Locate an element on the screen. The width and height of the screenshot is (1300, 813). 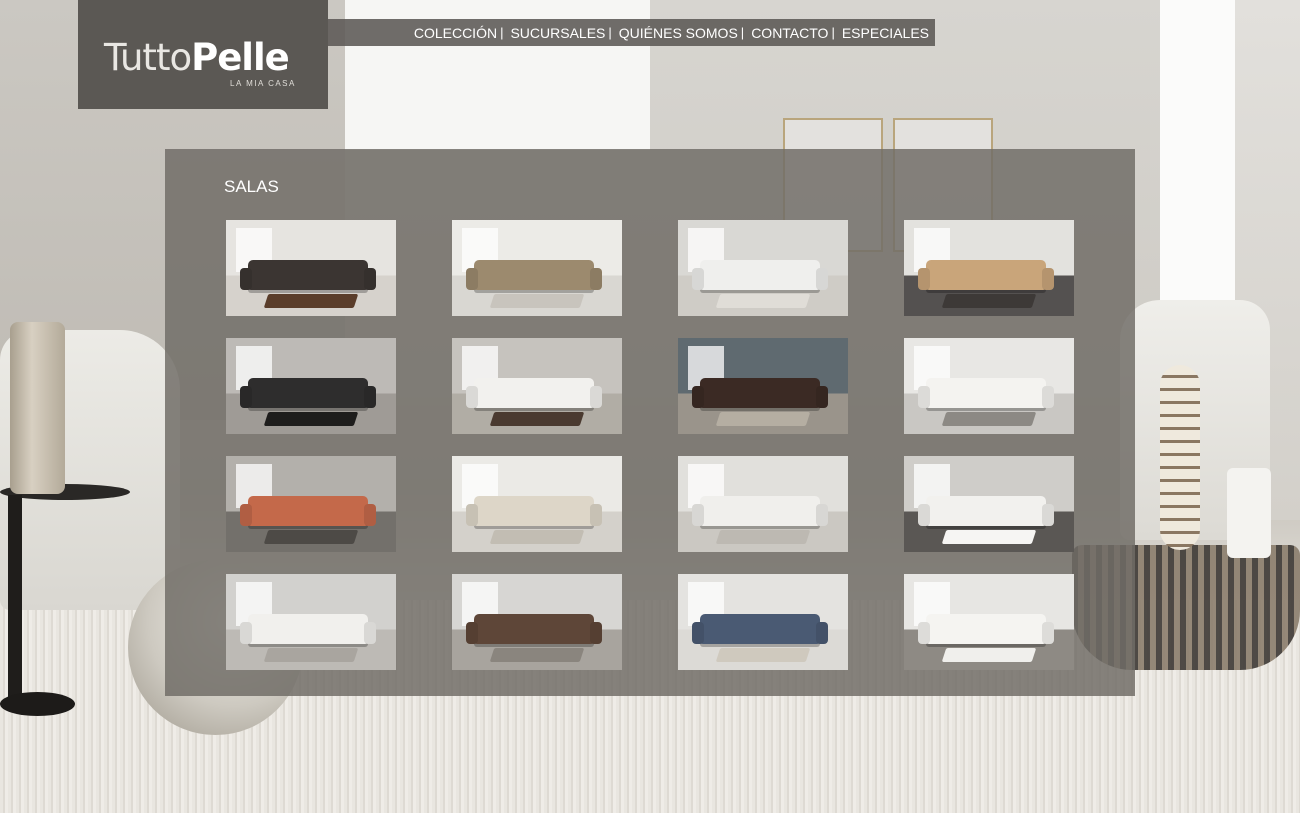
nav-item-coleccion: COLECCIÓN is located at coordinates (455, 33).